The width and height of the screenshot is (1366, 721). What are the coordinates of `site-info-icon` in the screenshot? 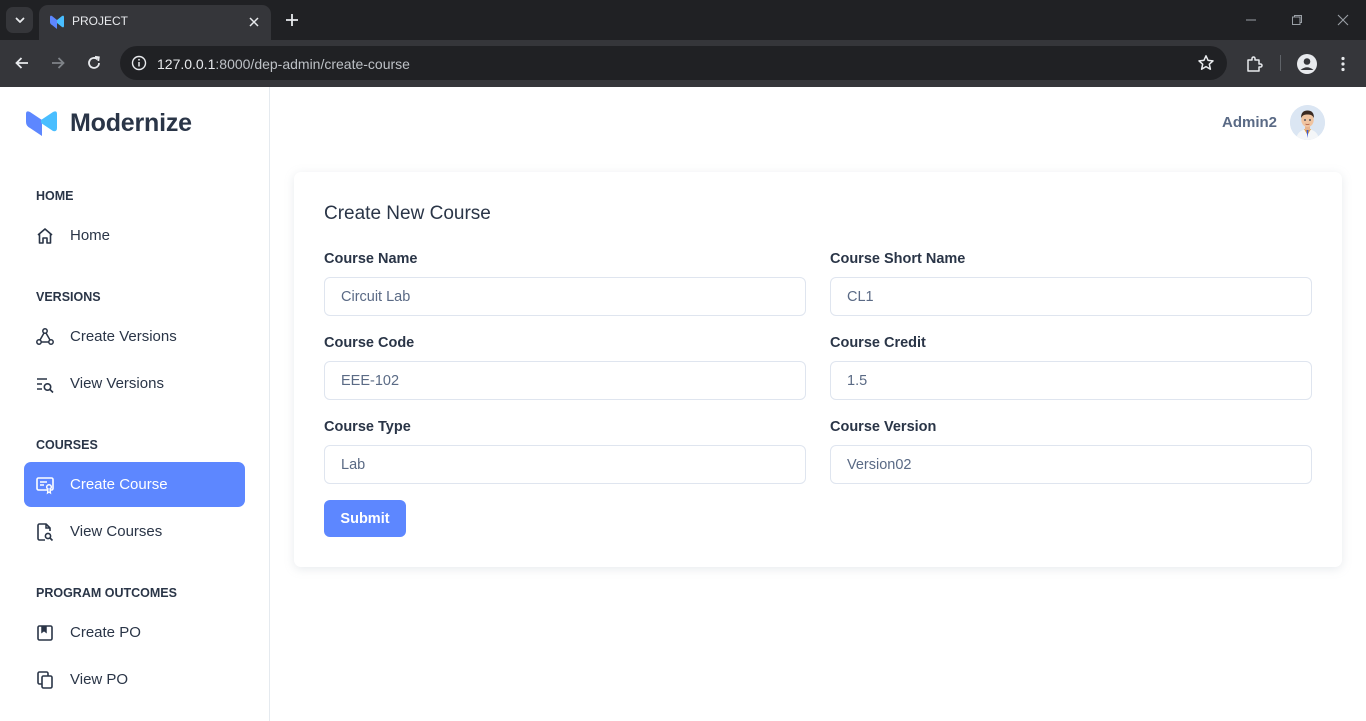 It's located at (139, 63).